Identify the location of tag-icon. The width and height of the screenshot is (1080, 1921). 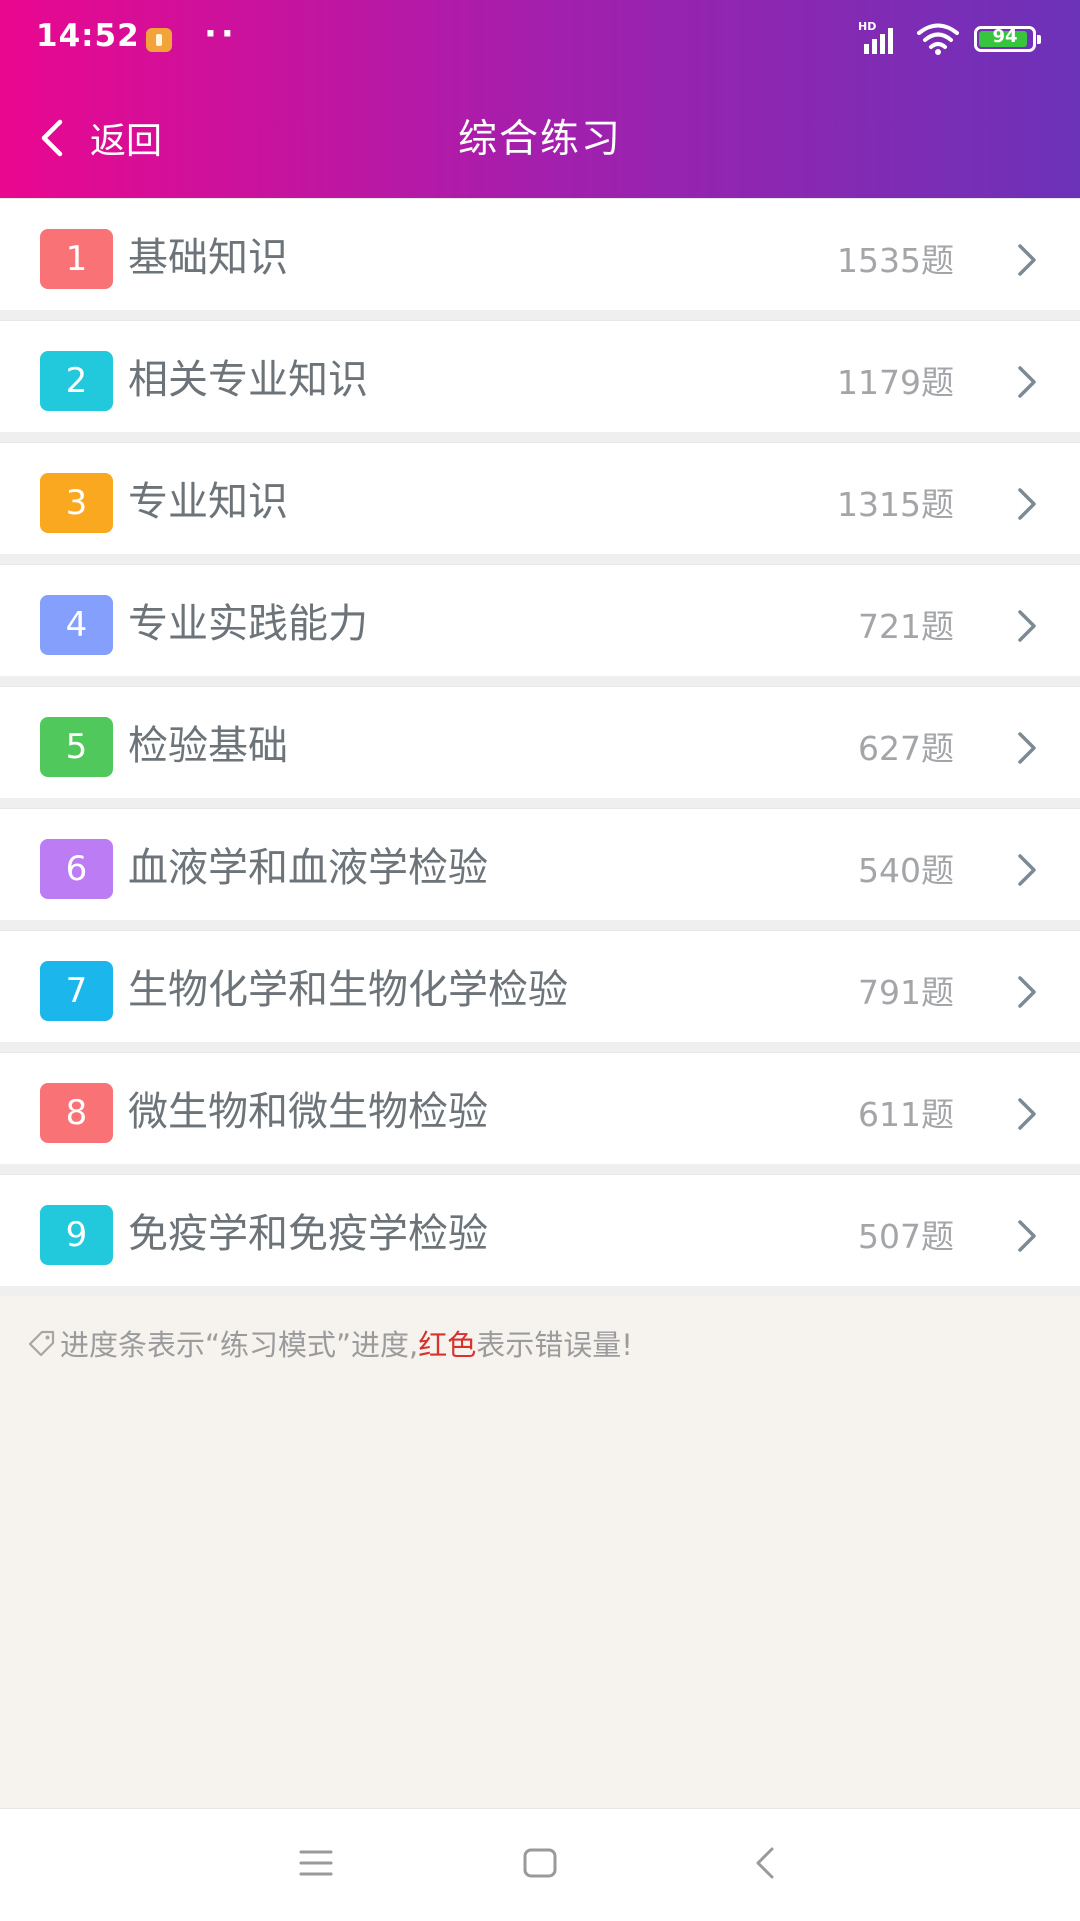
(41, 1343).